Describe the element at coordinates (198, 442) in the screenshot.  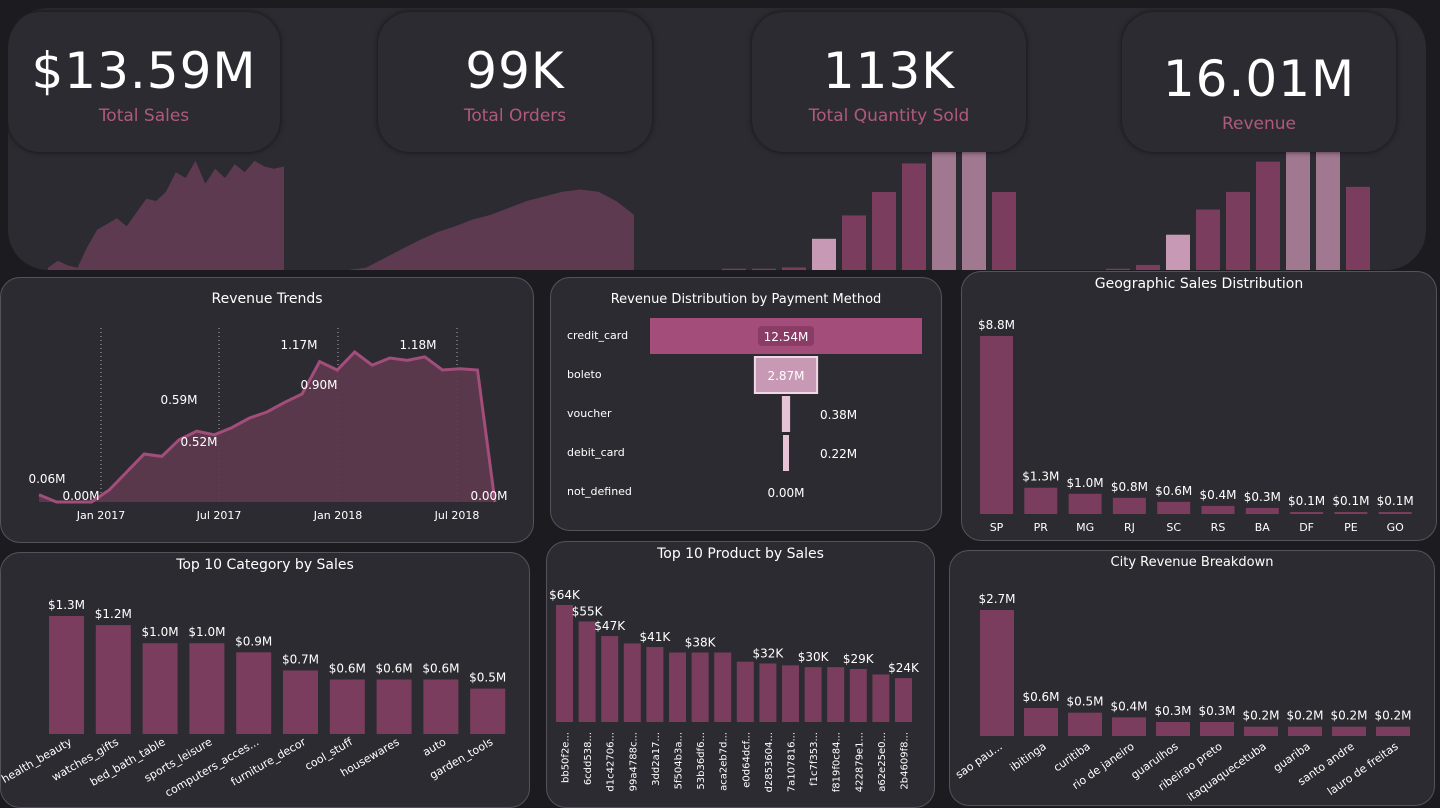
I see `data-label: 0.52M` at that location.